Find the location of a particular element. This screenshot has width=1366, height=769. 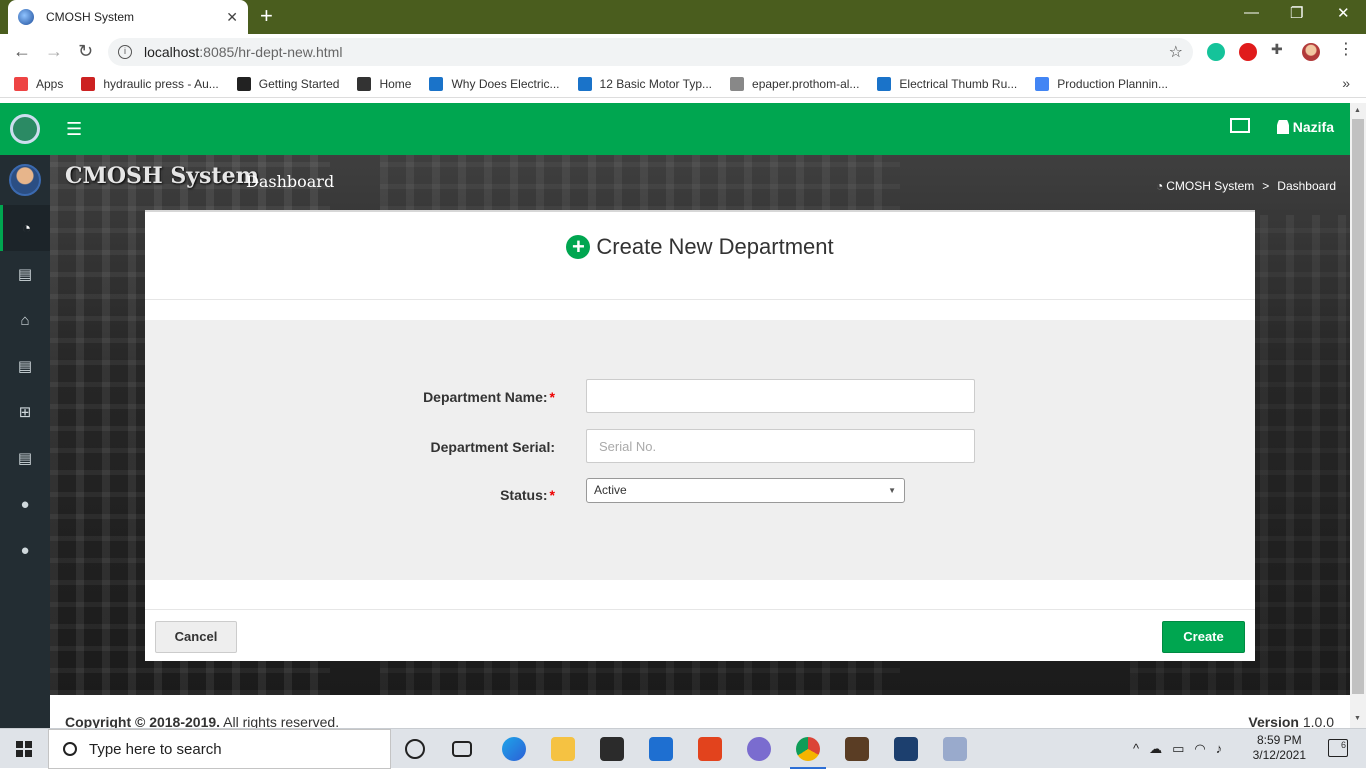

edge-icon is located at coordinates (514, 749).